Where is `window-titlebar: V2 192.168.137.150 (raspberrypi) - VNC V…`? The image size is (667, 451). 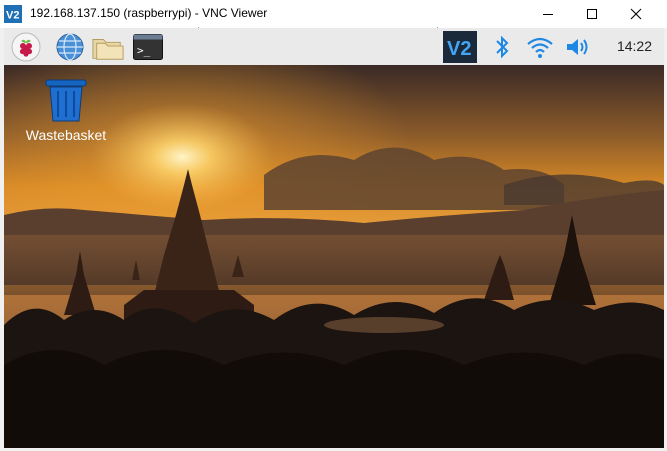 window-titlebar: V2 192.168.137.150 (raspberrypi) - VNC V… is located at coordinates (333, 14).